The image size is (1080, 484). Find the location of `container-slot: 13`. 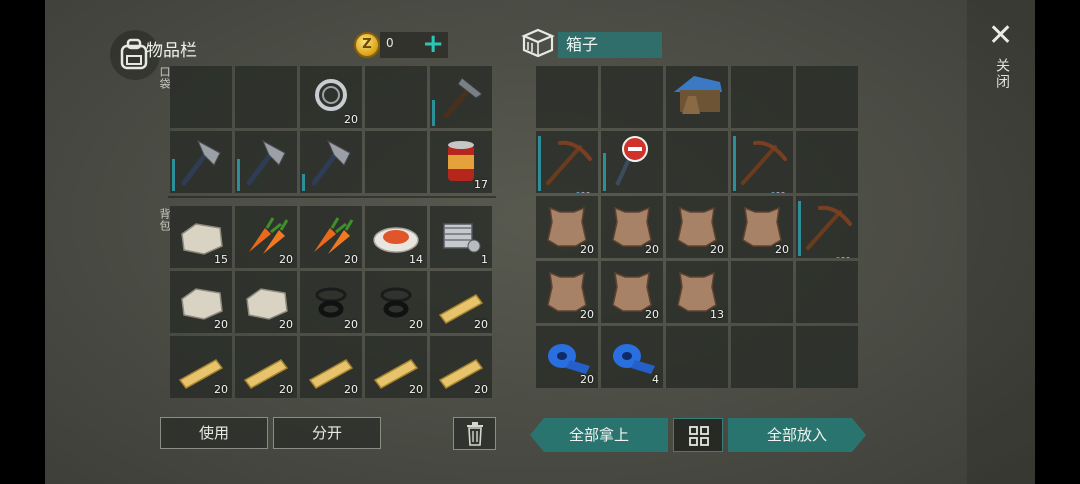

container-slot: 13 is located at coordinates (697, 292).